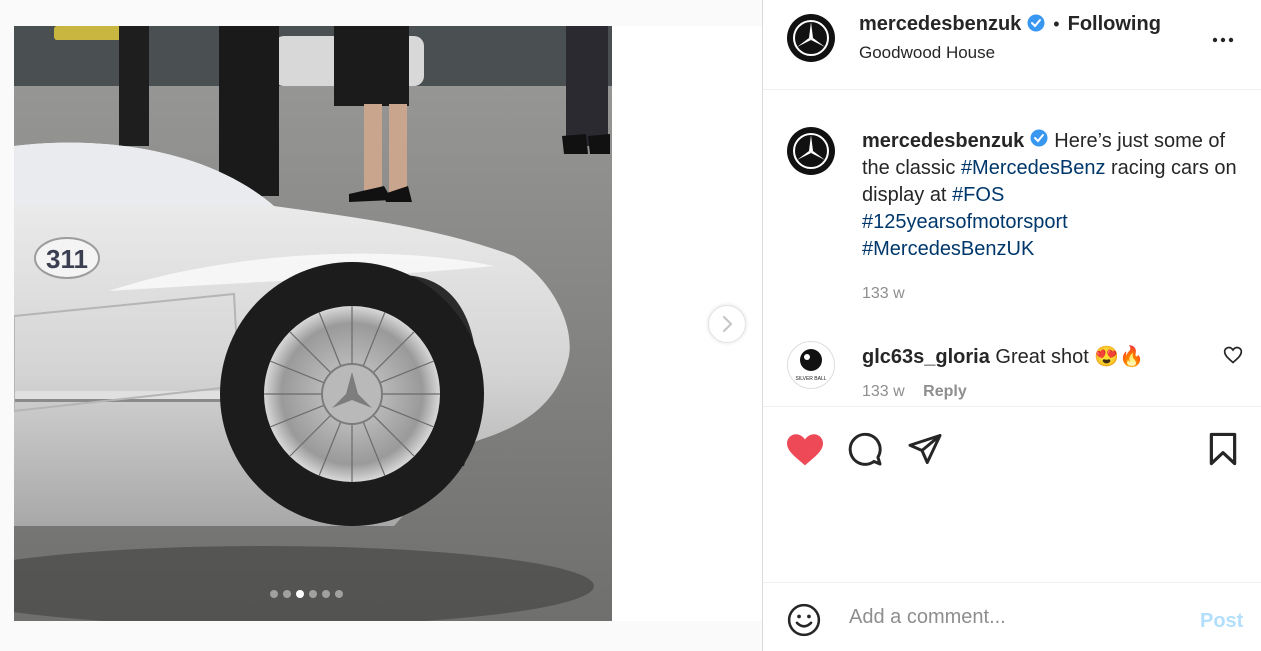 Image resolution: width=1261 pixels, height=651 pixels. I want to click on more-icon, so click(1223, 40).